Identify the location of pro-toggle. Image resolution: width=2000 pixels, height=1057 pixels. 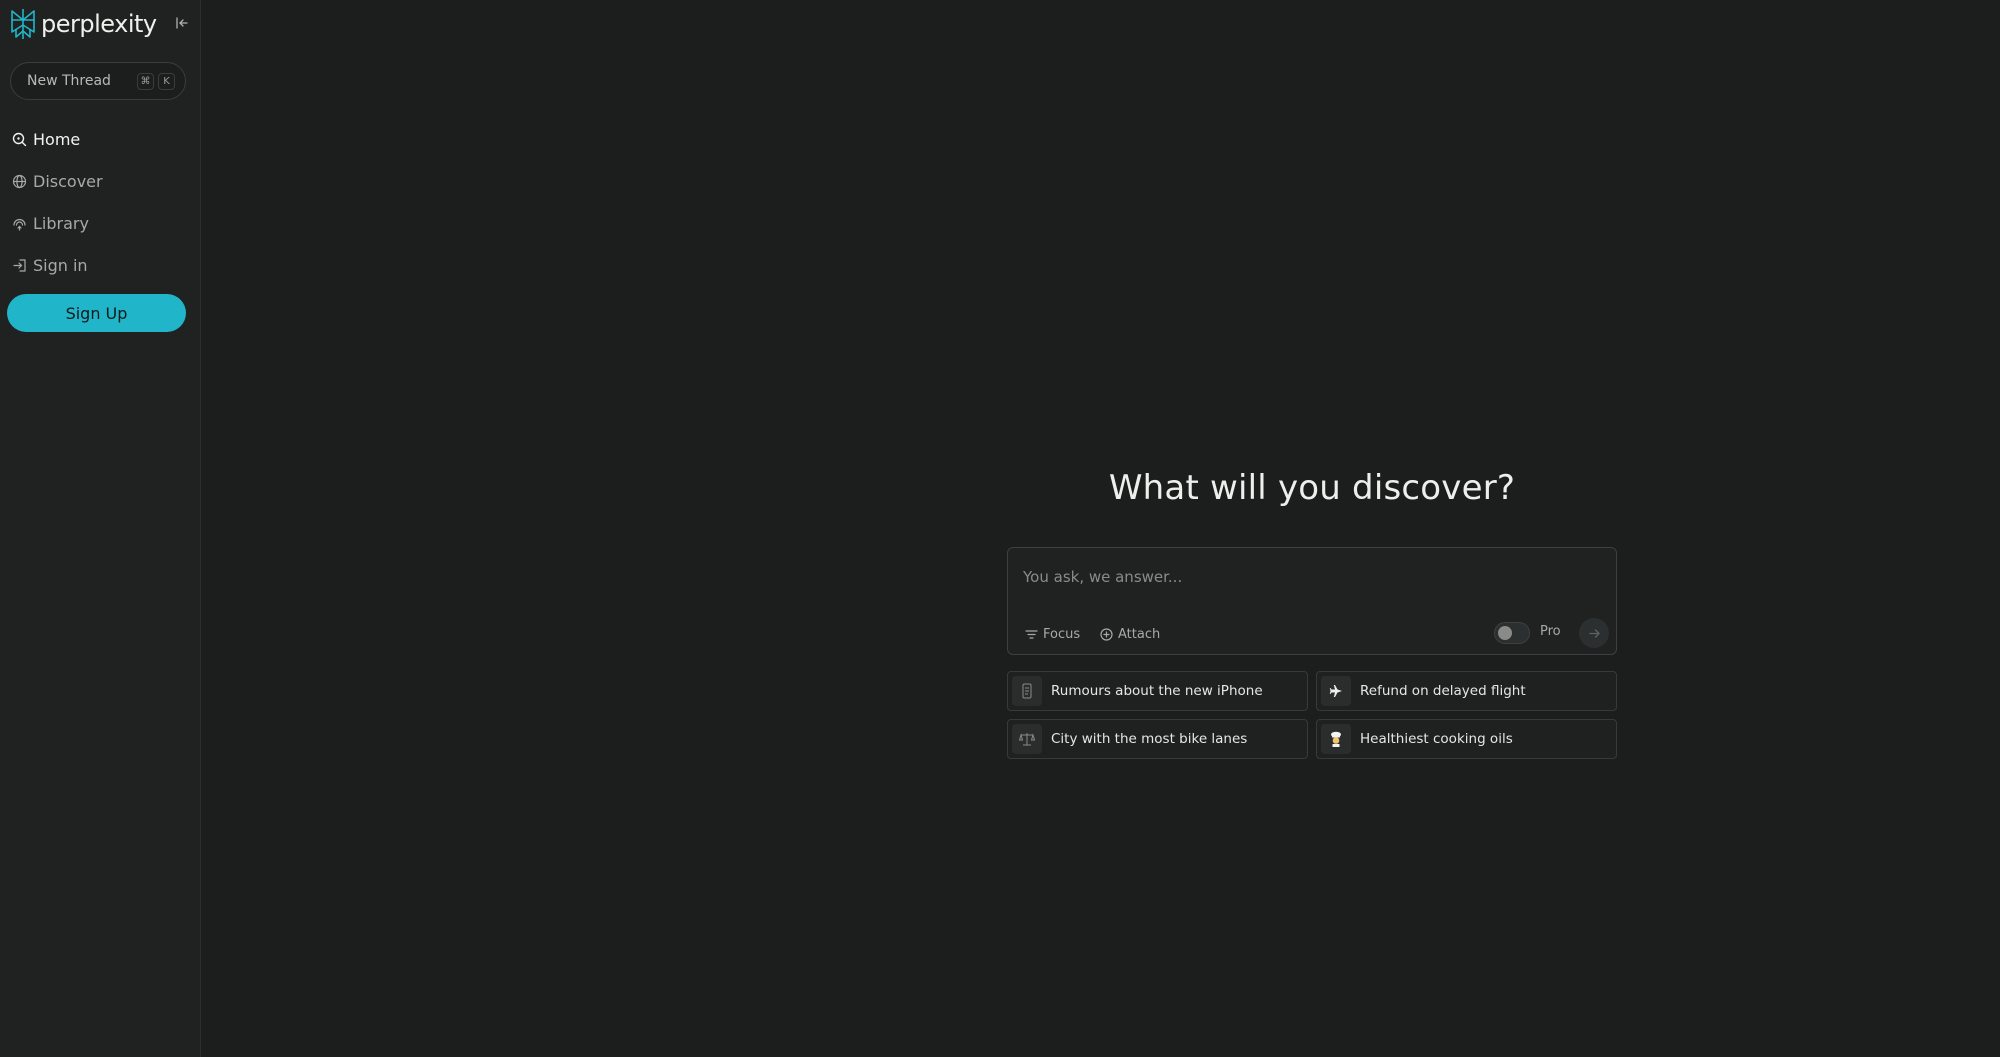
(1512, 633).